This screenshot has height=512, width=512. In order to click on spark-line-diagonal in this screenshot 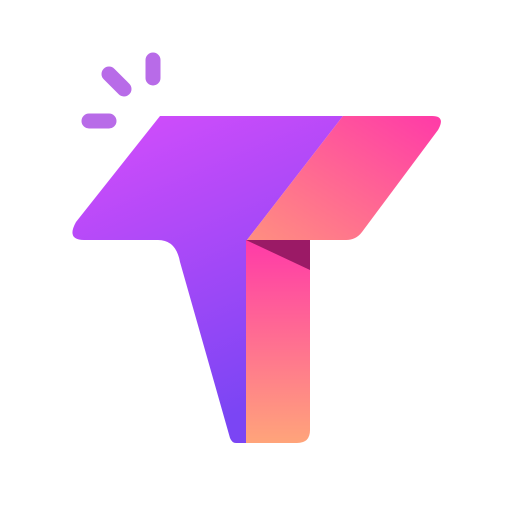, I will do `click(116, 81)`.